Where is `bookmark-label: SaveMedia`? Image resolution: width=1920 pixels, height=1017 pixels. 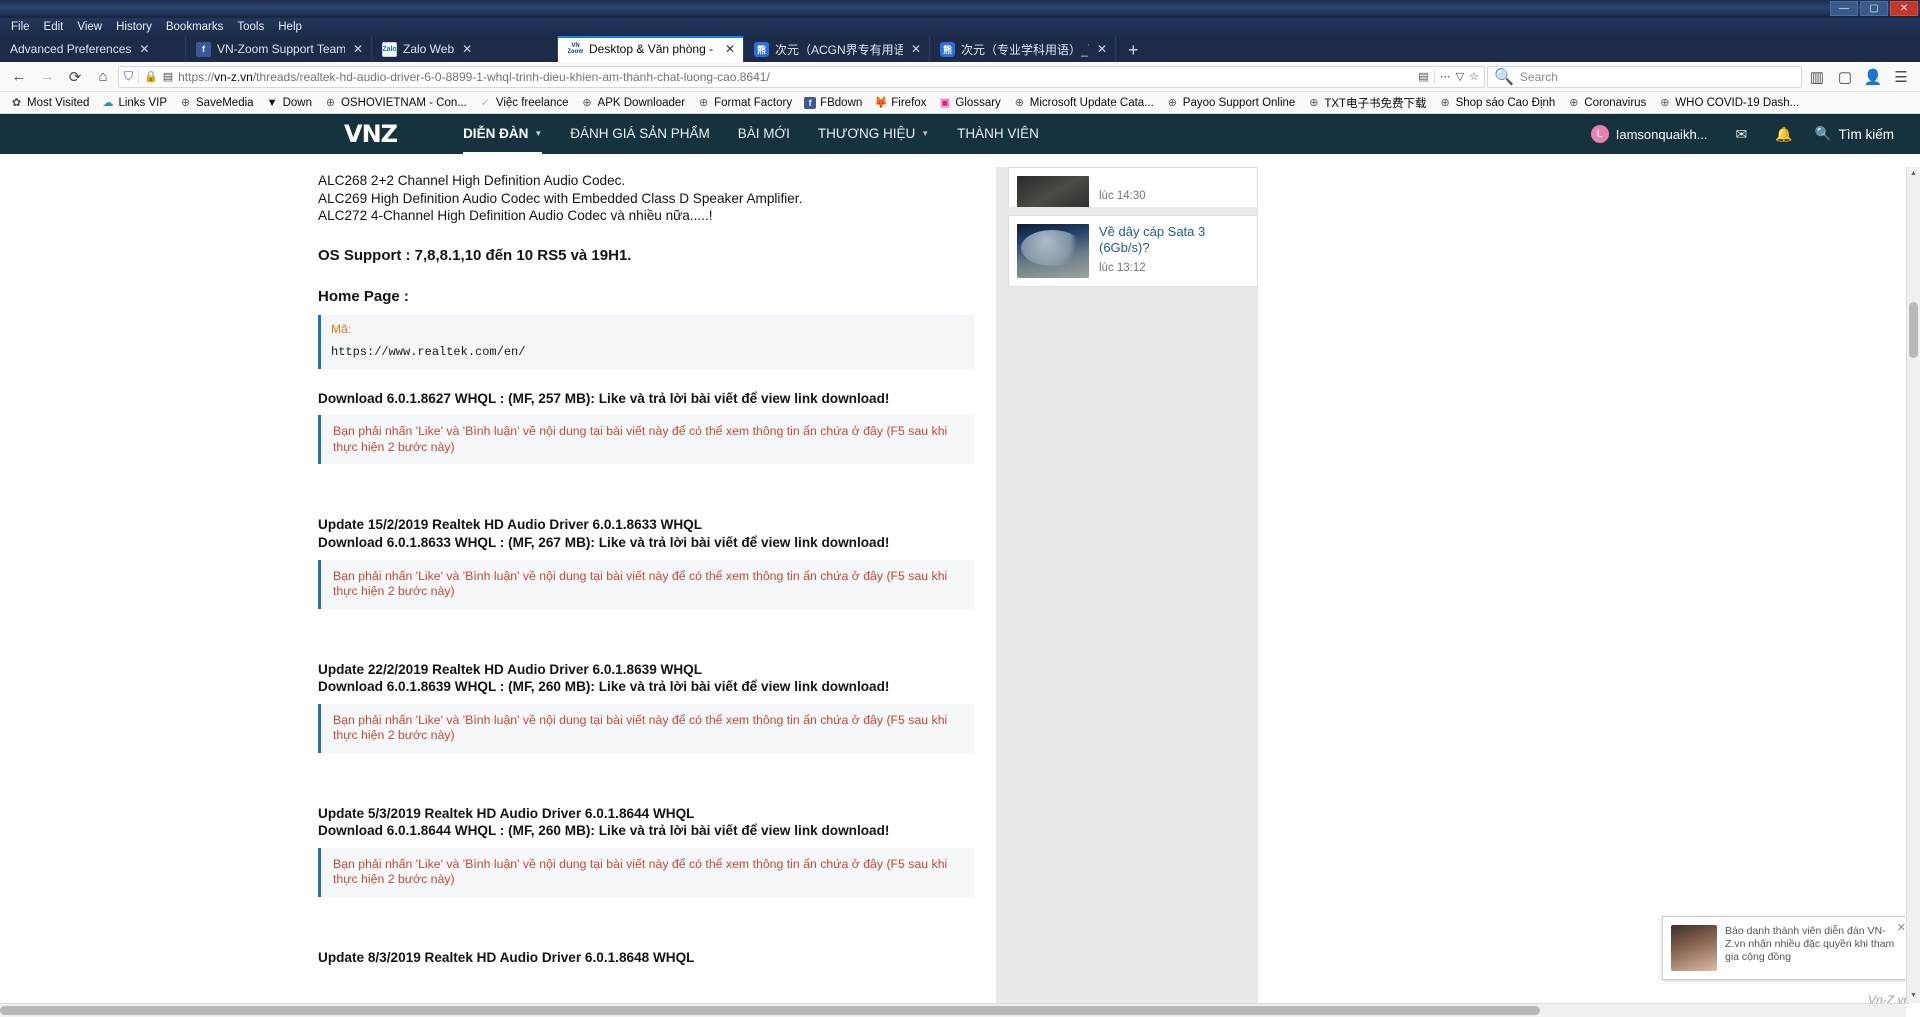
bookmark-label: SaveMedia is located at coordinates (225, 102).